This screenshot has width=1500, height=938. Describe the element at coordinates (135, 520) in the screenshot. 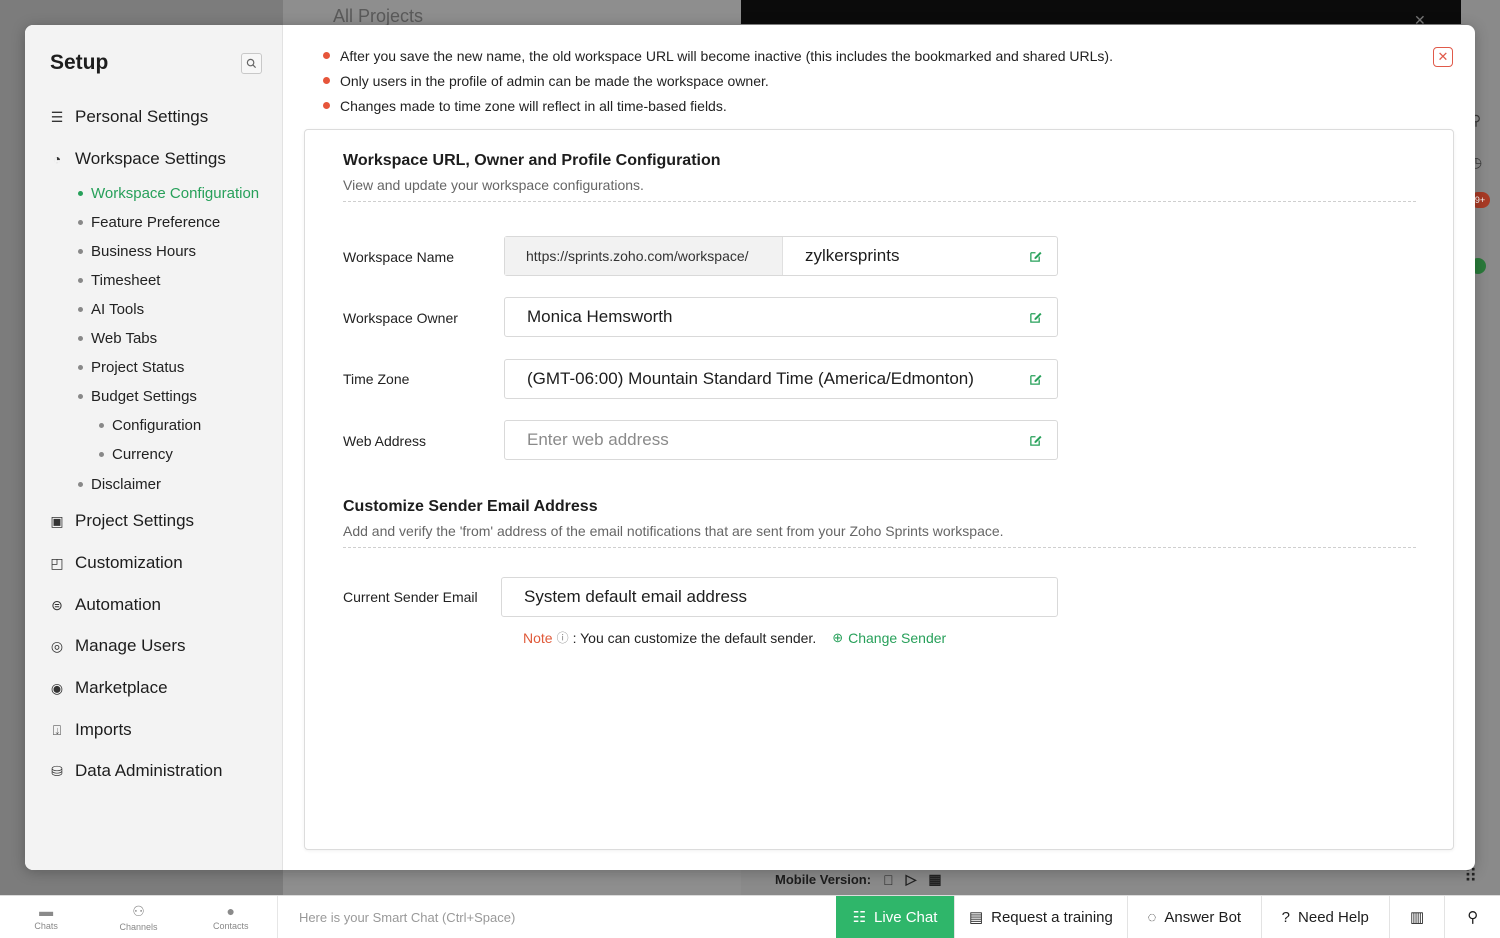

I see `sidebar-item-label: Project Settings` at that location.